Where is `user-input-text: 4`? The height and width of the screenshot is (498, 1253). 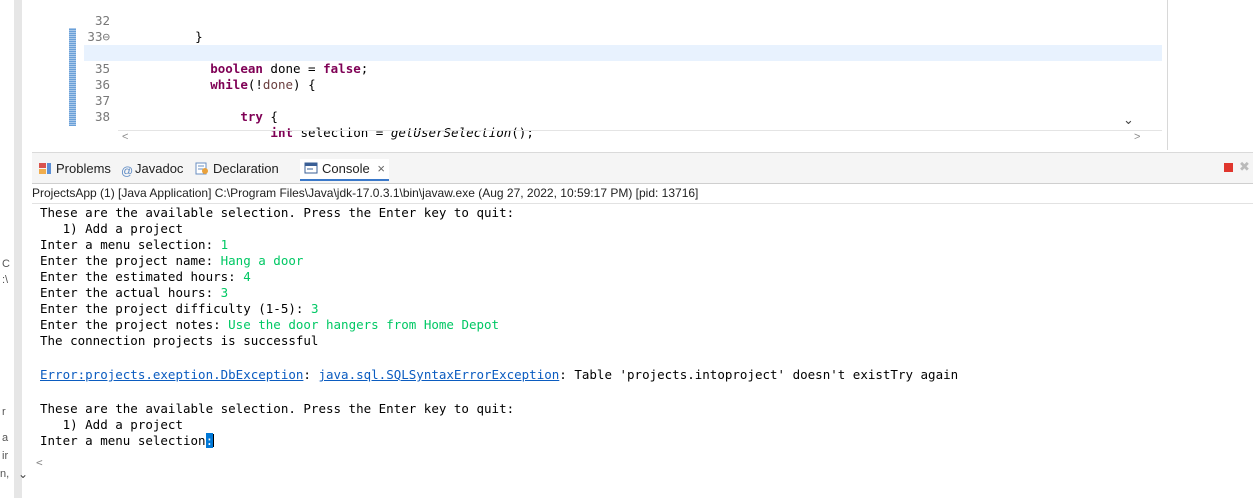
user-input-text: 4 is located at coordinates (247, 276).